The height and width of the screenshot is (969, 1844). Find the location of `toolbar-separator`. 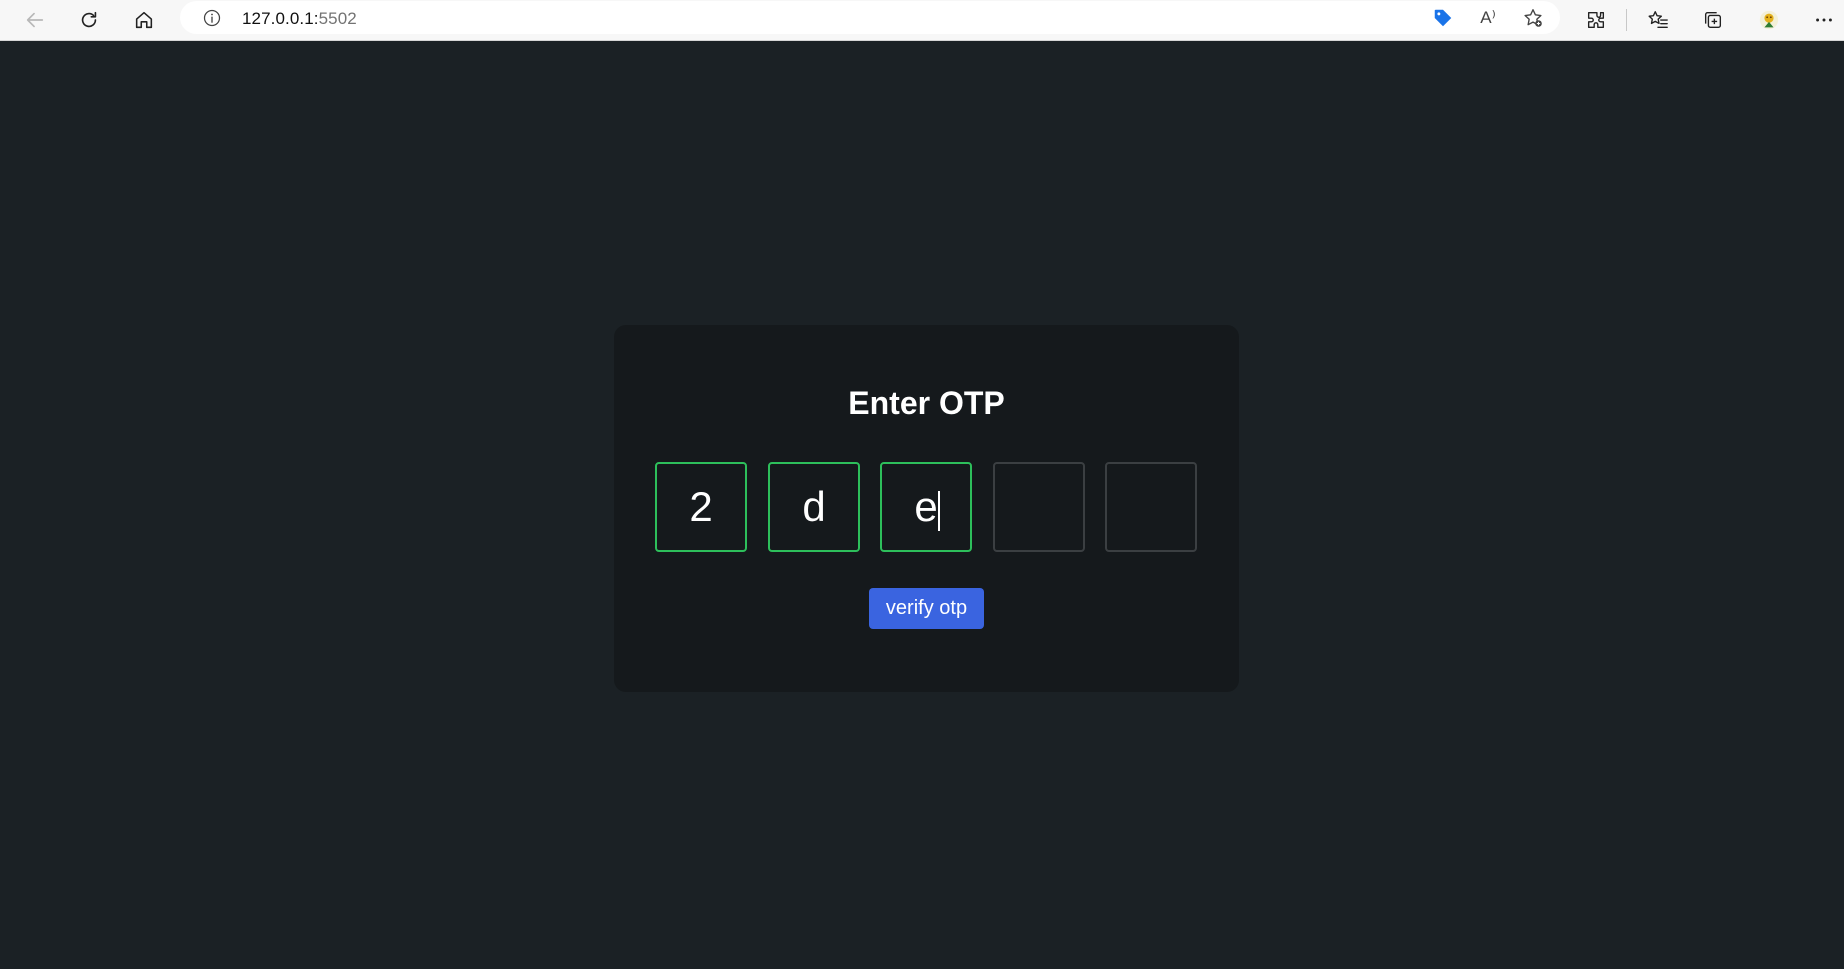

toolbar-separator is located at coordinates (1626, 20).